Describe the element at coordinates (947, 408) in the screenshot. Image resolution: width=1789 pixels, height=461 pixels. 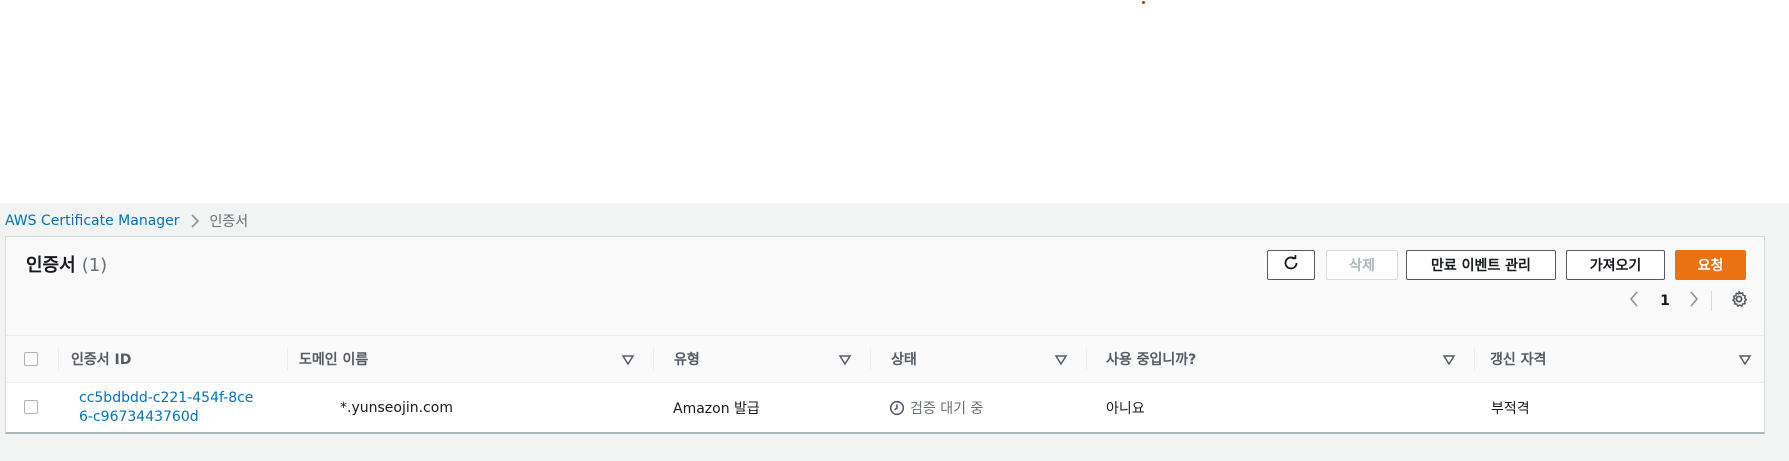
I see `status-text: 검증 대기 중` at that location.